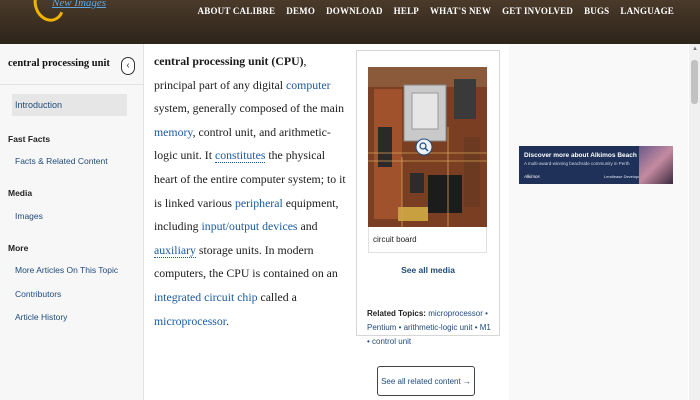 This screenshot has width=700, height=400. Describe the element at coordinates (66, 270) in the screenshot. I see `sidebar-item-more-articles: More Articles On This Topic` at that location.